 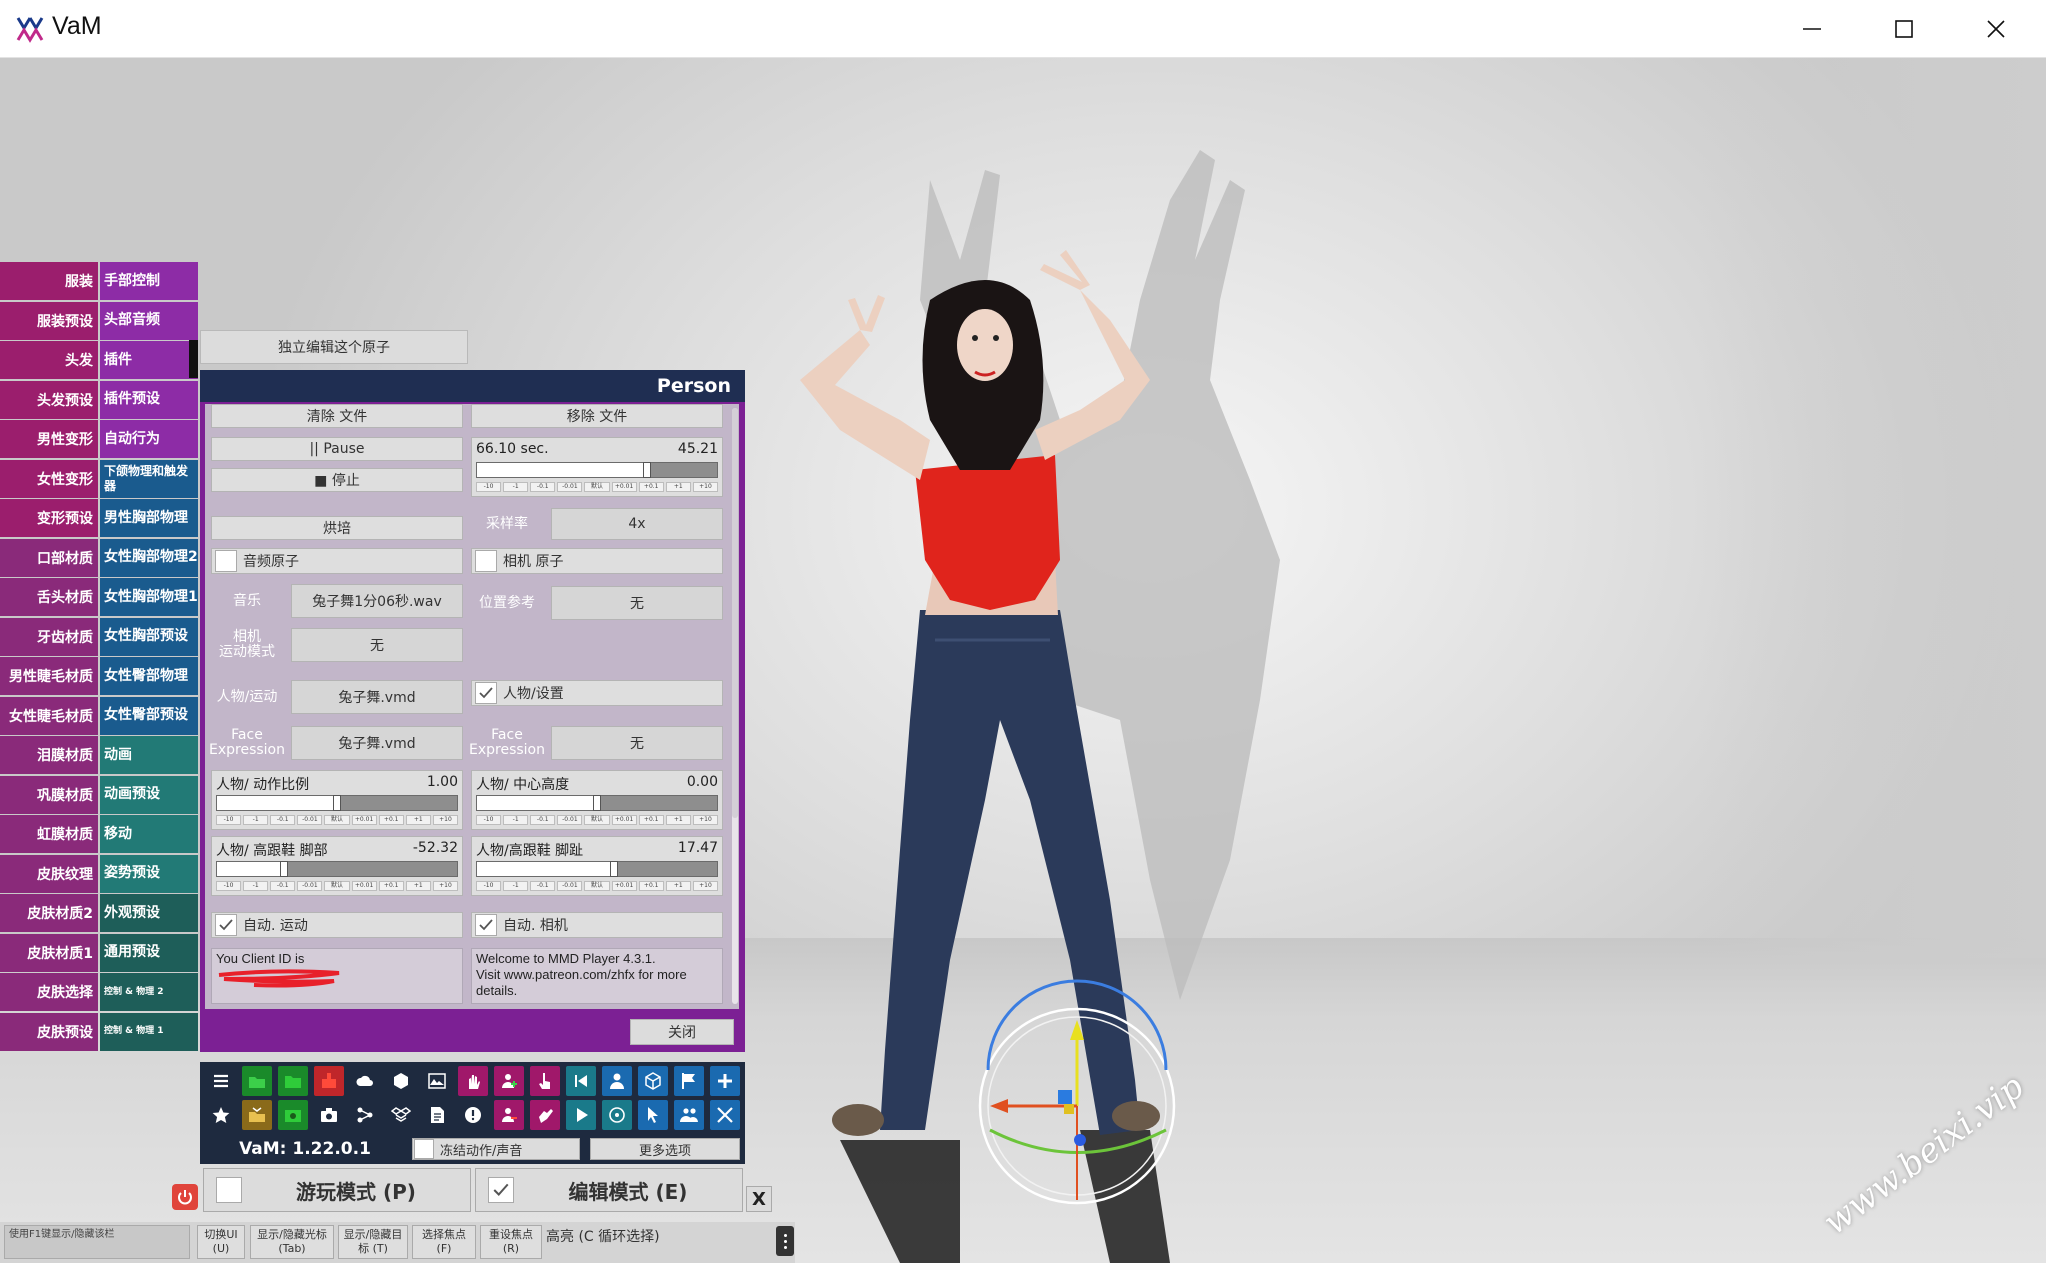 What do you see at coordinates (149, 834) in the screenshot?
I see `menu-item-right: 移动` at bounding box center [149, 834].